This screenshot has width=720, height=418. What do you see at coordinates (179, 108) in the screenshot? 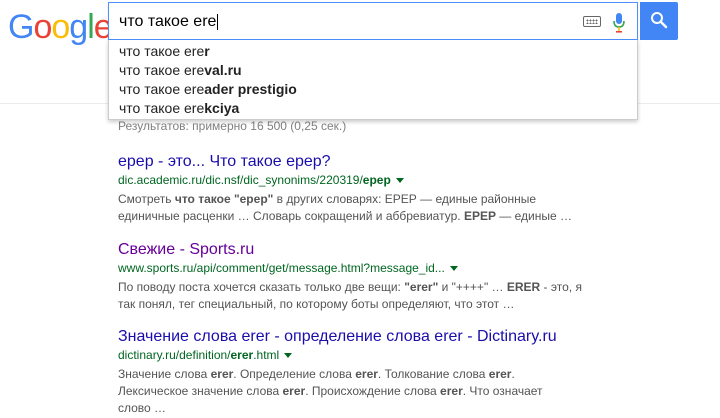
I see `suggestion-item: что такое erekciya` at bounding box center [179, 108].